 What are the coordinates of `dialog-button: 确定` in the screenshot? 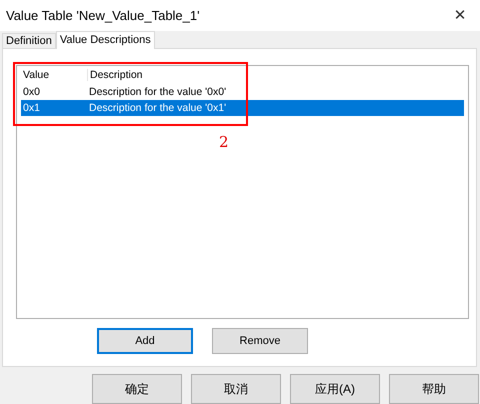 It's located at (137, 389).